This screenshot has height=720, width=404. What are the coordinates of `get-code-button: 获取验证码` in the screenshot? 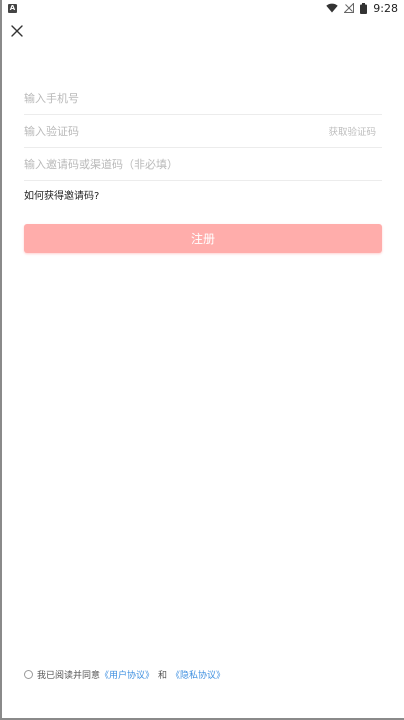 It's located at (352, 131).